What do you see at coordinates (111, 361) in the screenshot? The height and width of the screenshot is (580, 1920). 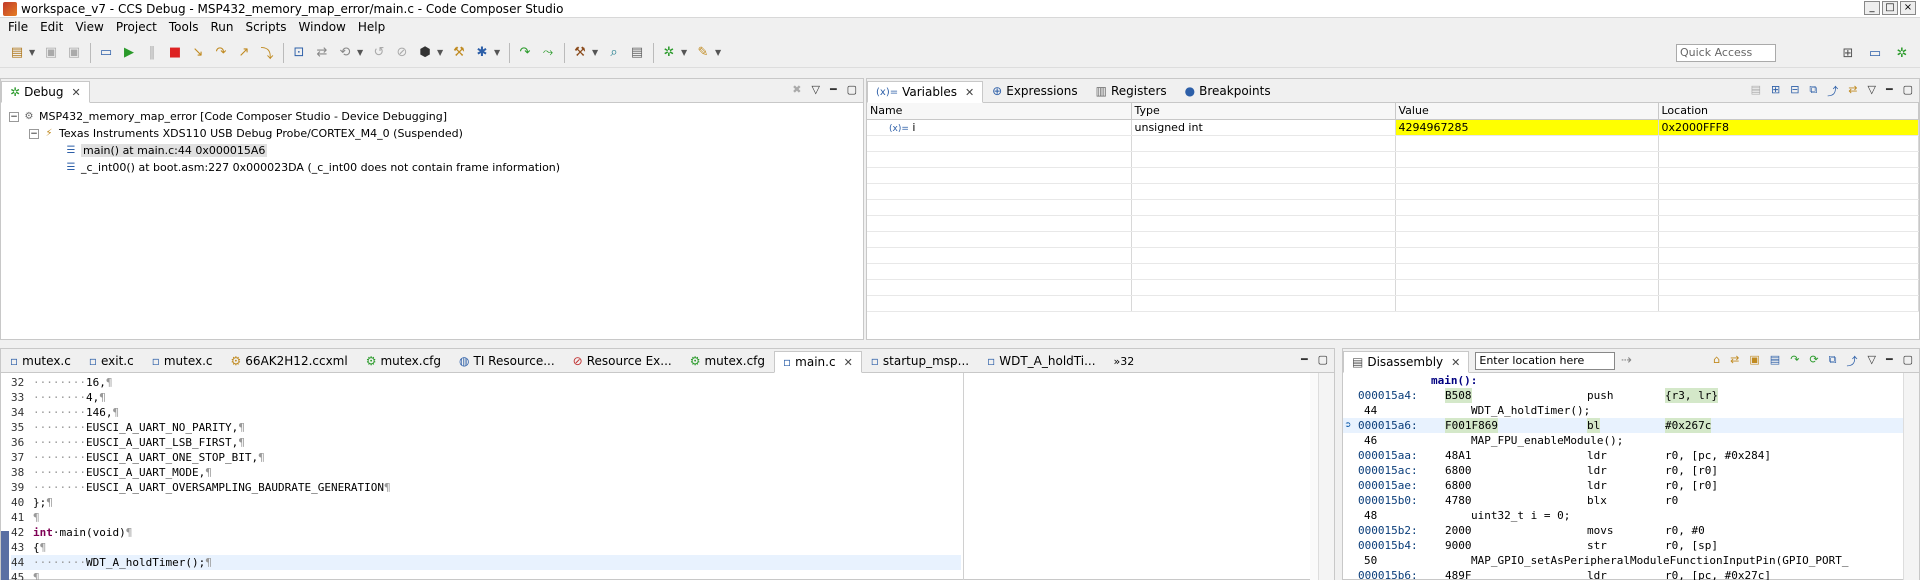 I see `editor-tab: ▫ exit.c` at bounding box center [111, 361].